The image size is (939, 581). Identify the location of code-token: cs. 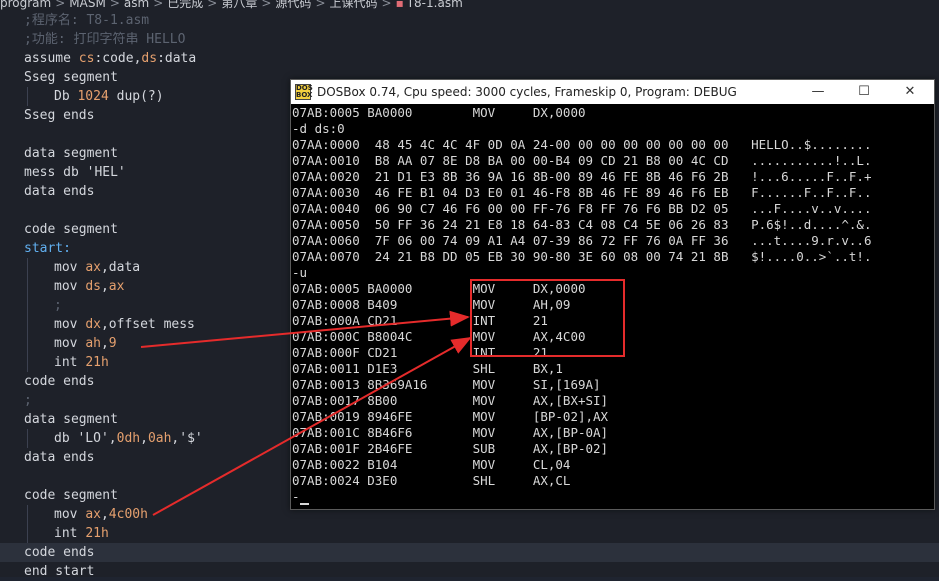
(86, 58).